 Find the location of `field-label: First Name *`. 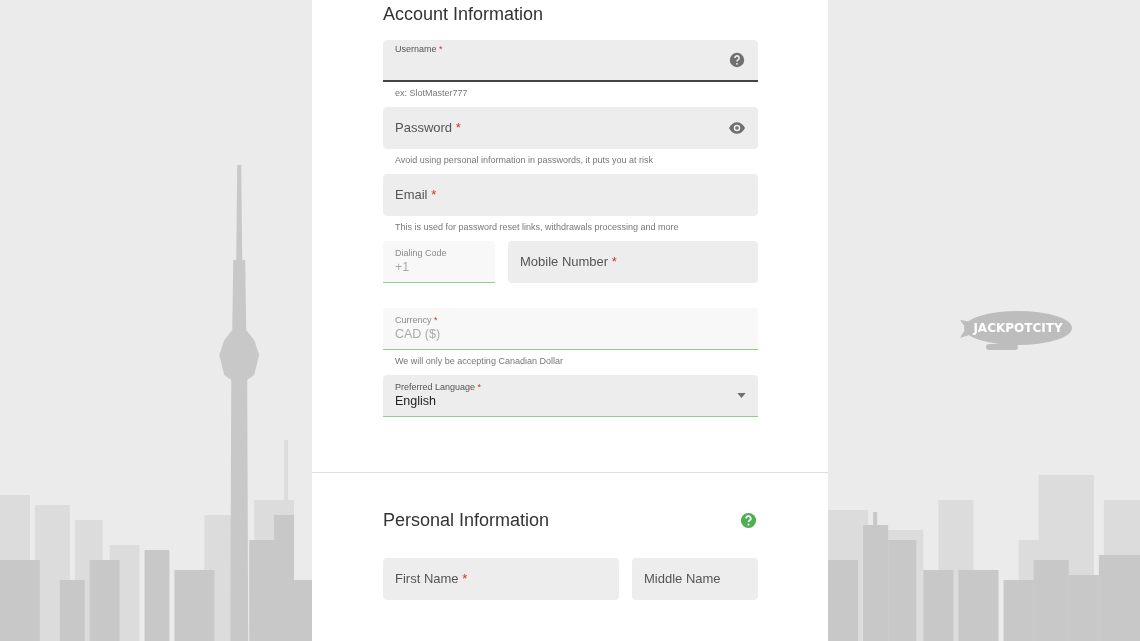

field-label: First Name * is located at coordinates (432, 578).